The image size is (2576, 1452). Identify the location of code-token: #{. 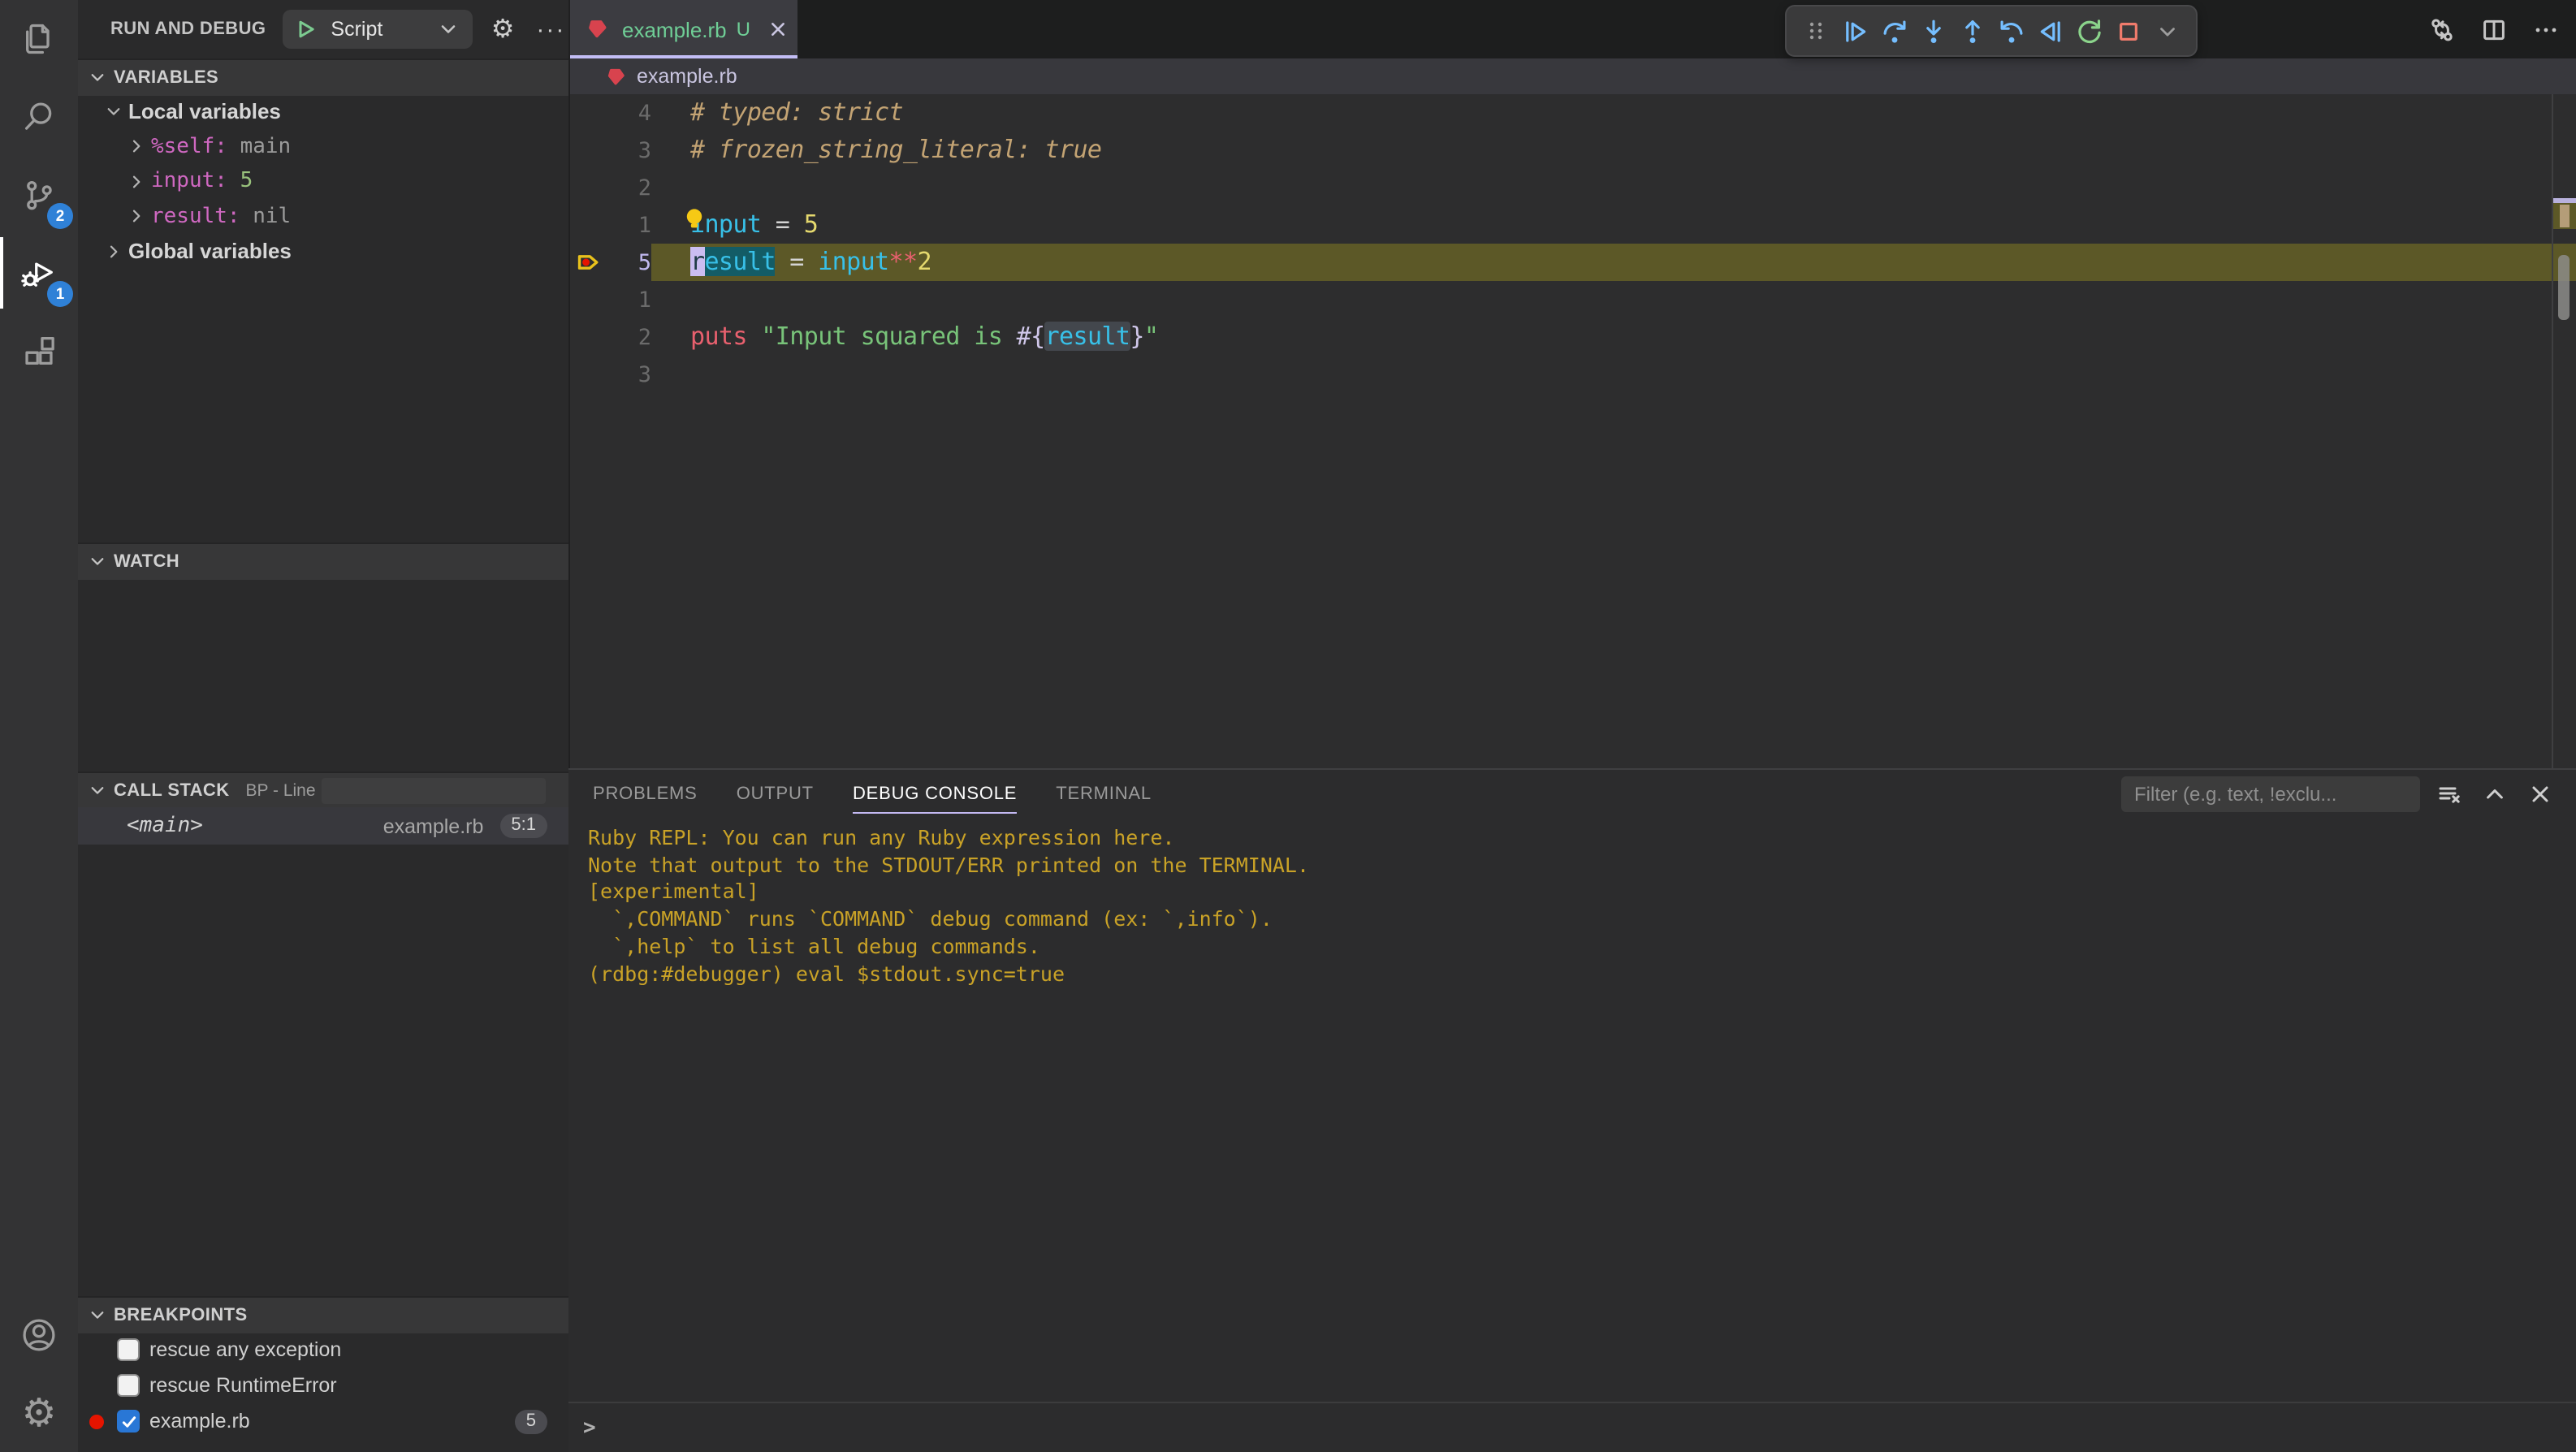
(1031, 336).